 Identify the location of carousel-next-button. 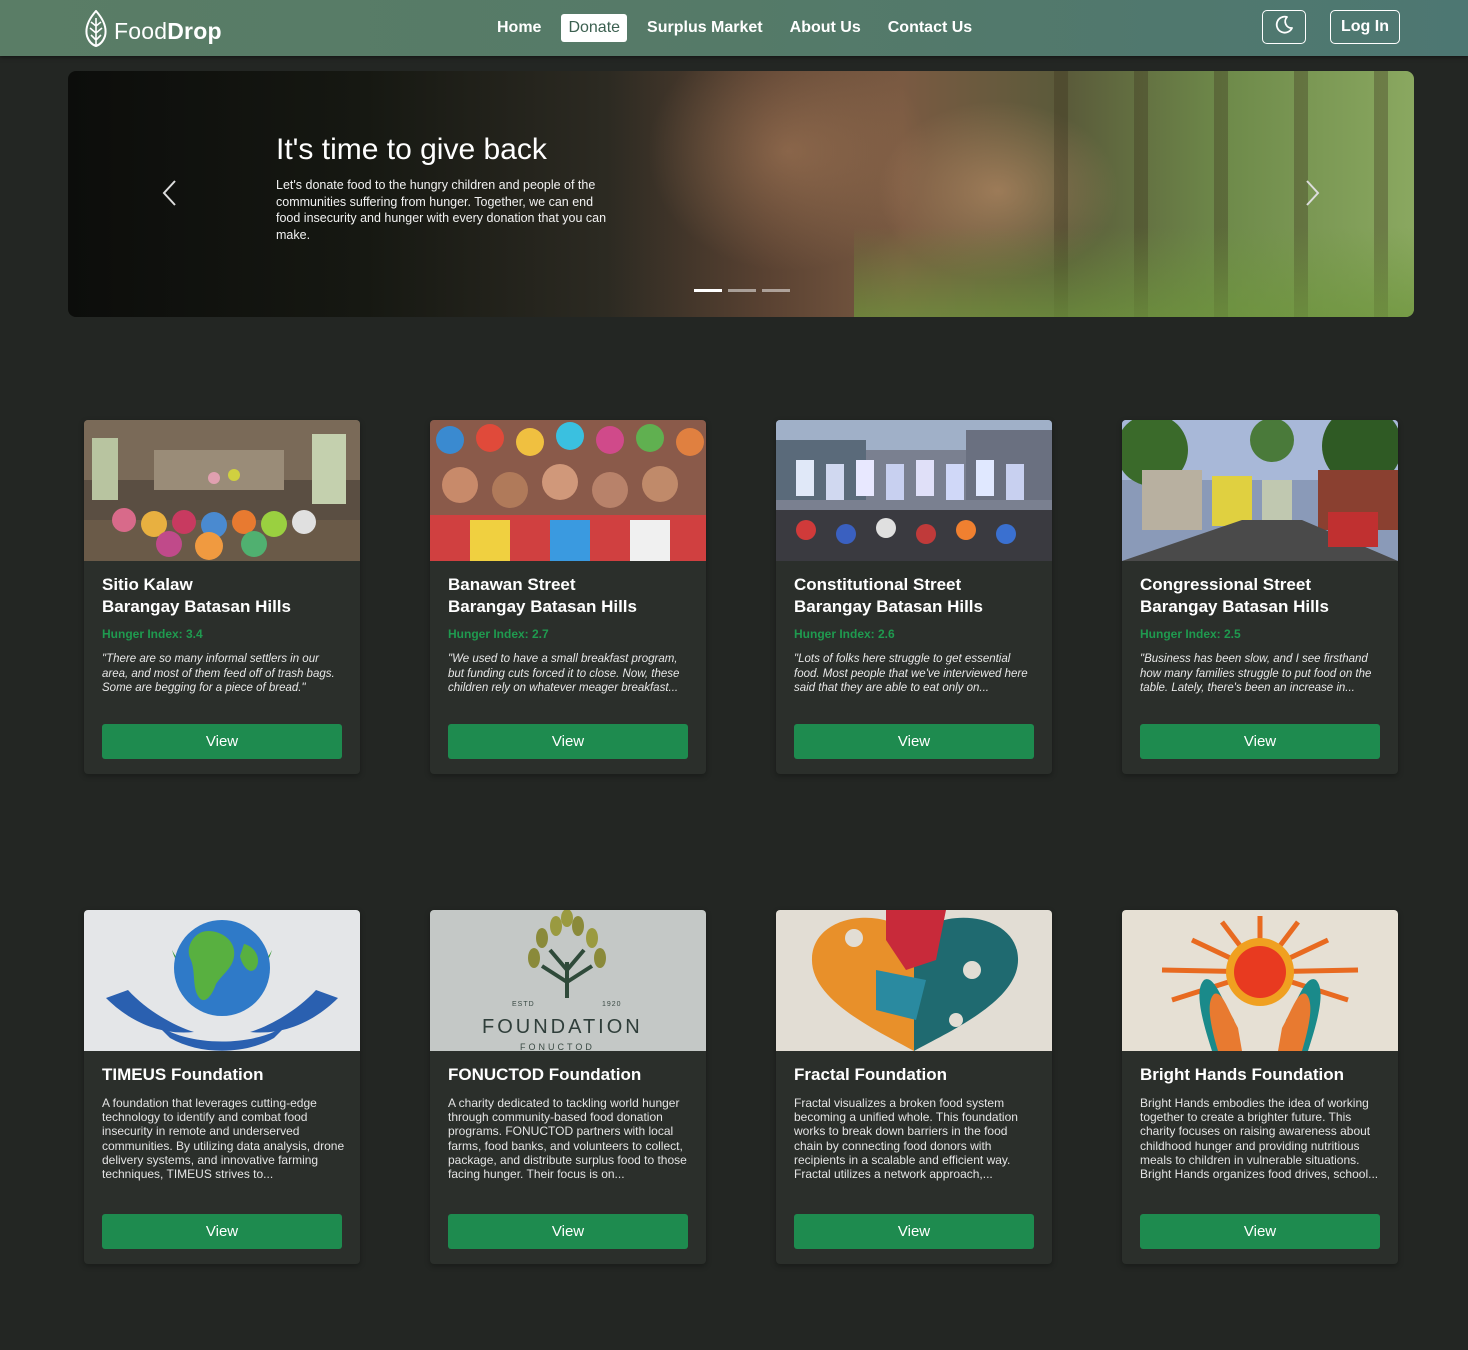
(1312, 193).